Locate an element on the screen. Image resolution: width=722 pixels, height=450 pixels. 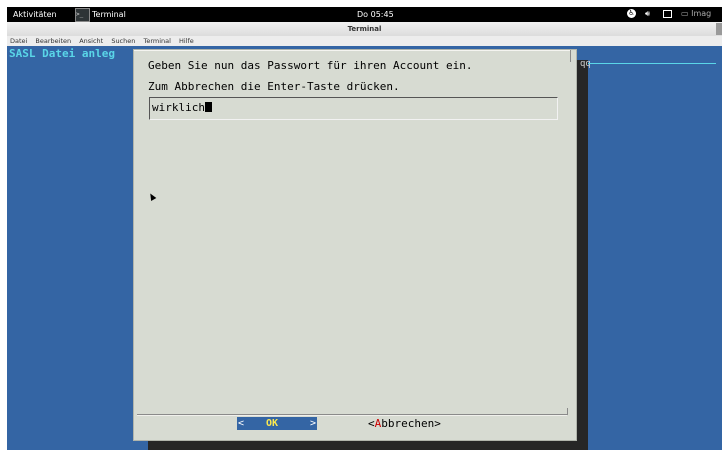
menu-terminal: Terminal is located at coordinates (156, 41).